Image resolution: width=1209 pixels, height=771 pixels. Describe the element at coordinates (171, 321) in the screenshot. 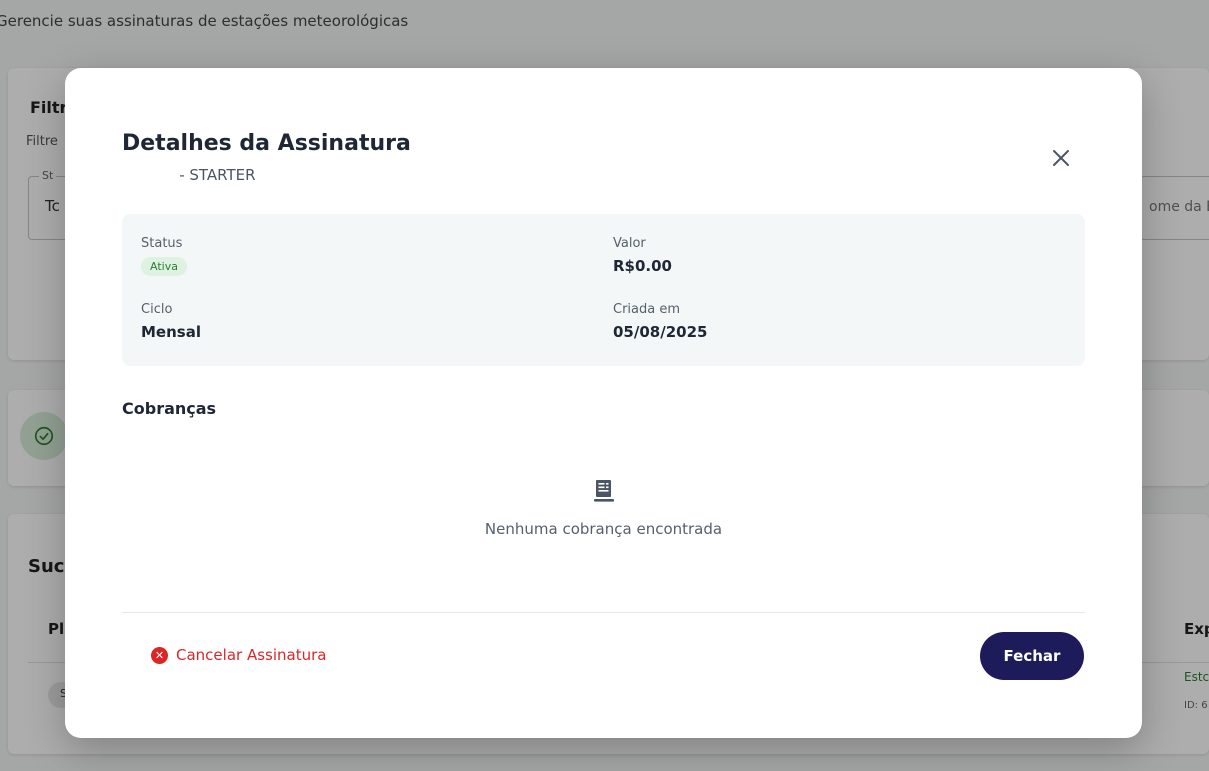

I see `detail-cycle: Ciclo Mensal` at that location.